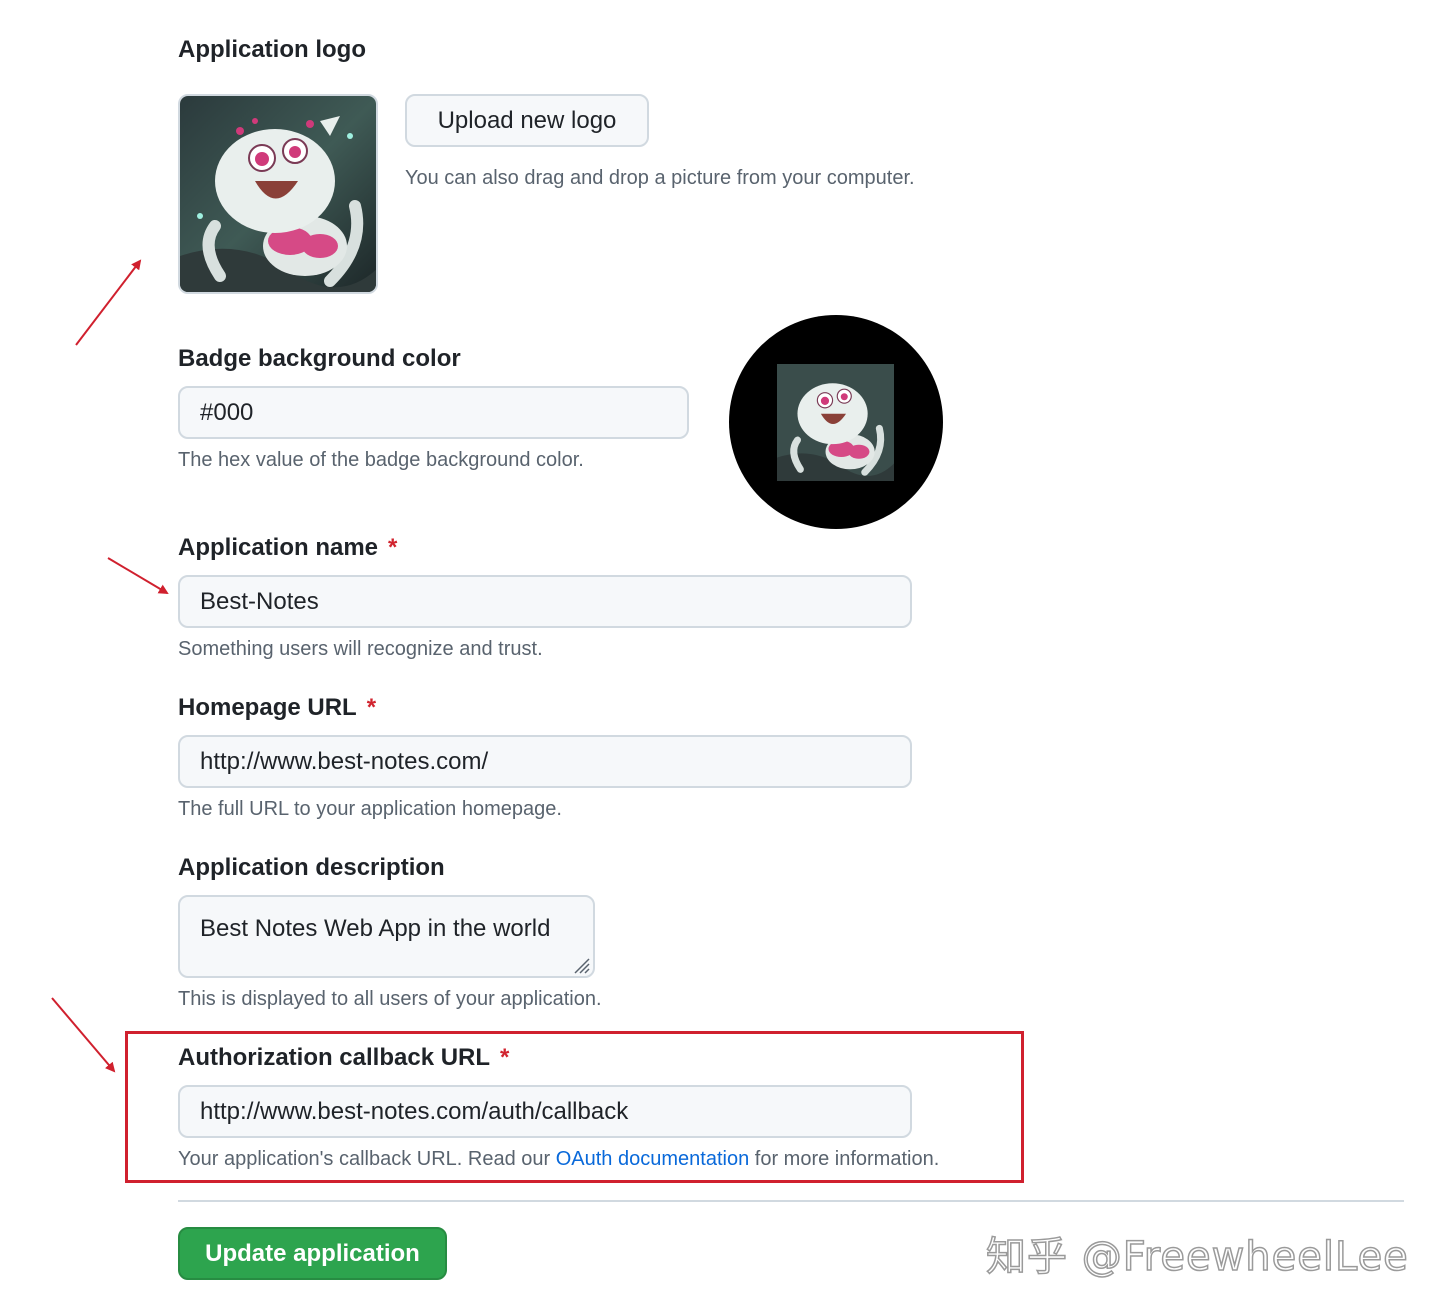 The width and height of the screenshot is (1440, 1307). Describe the element at coordinates (1197, 1257) in the screenshot. I see `watermark: 知乎 @FreewheelLee` at that location.